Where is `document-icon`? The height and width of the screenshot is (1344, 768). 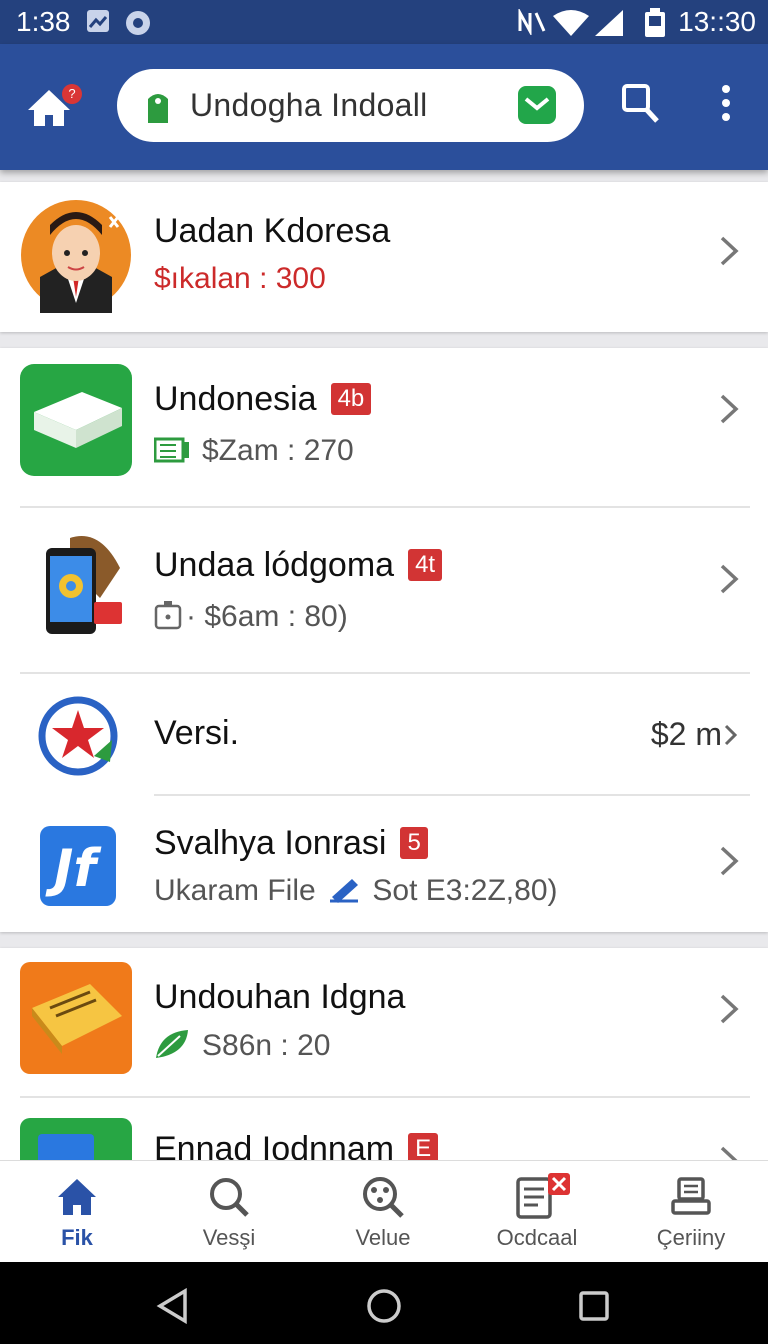
document-icon is located at coordinates (543, 1196).